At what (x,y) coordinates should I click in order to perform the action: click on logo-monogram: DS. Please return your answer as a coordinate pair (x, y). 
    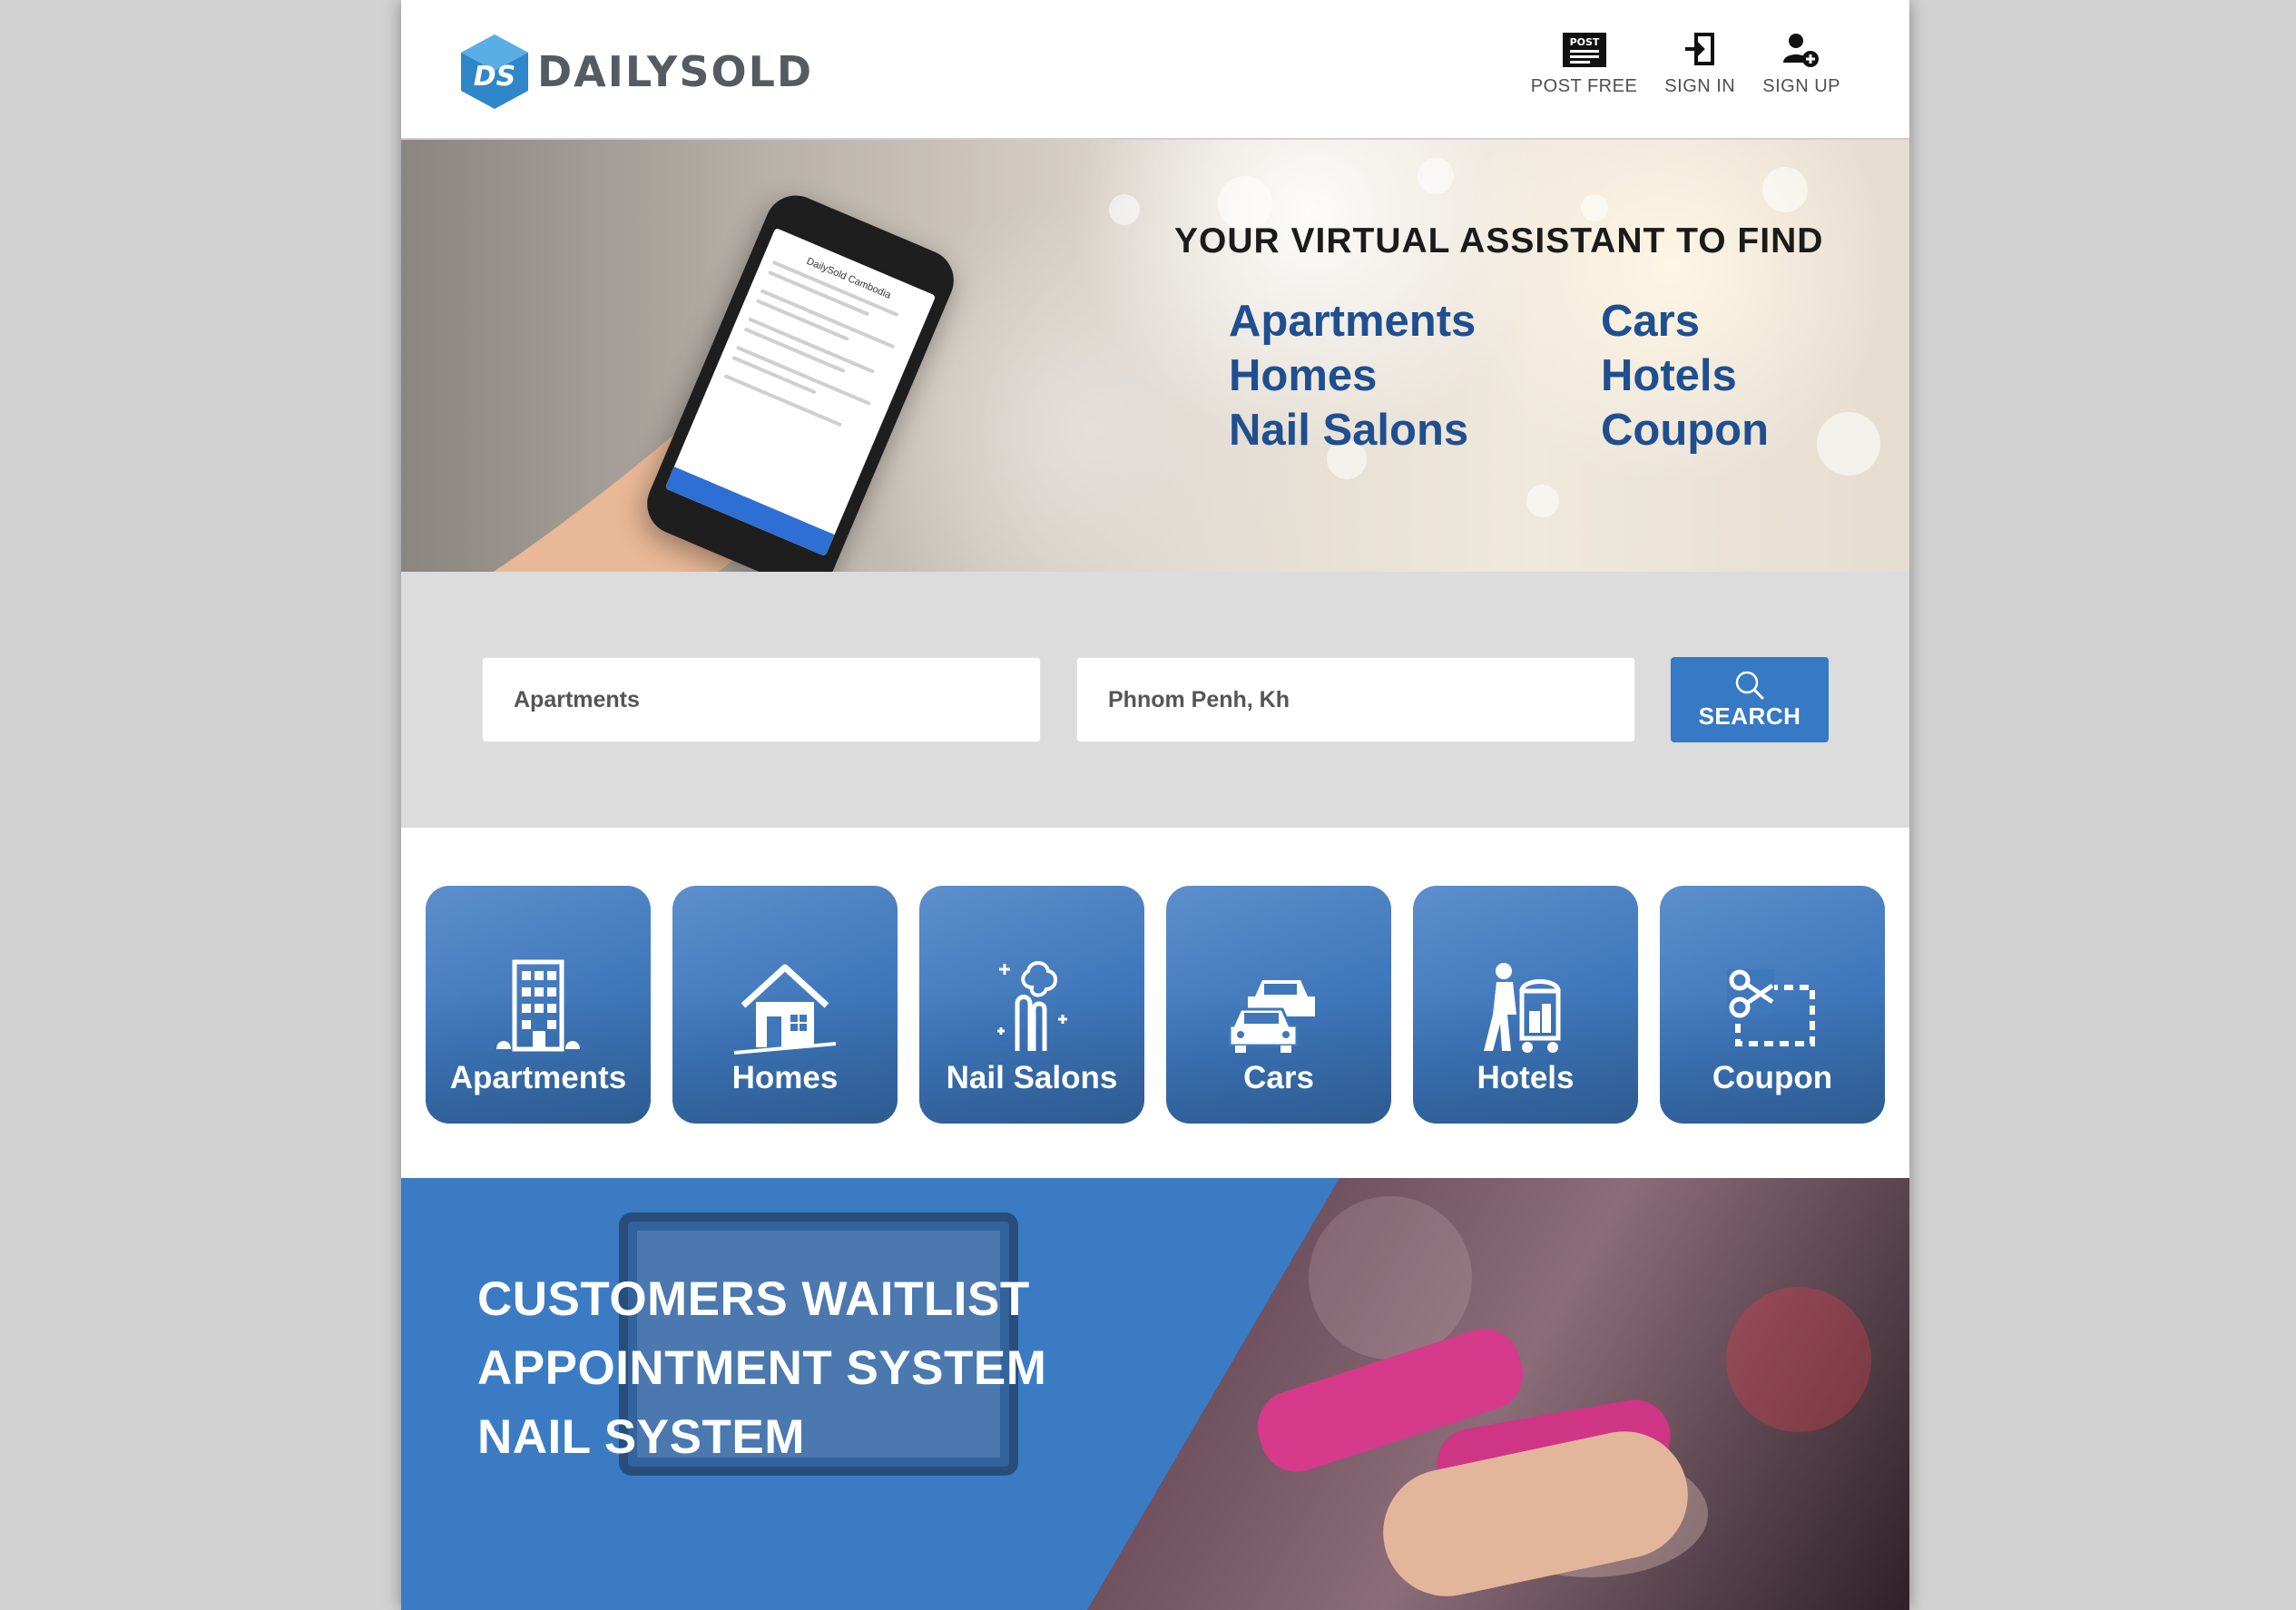
    Looking at the image, I should click on (495, 77).